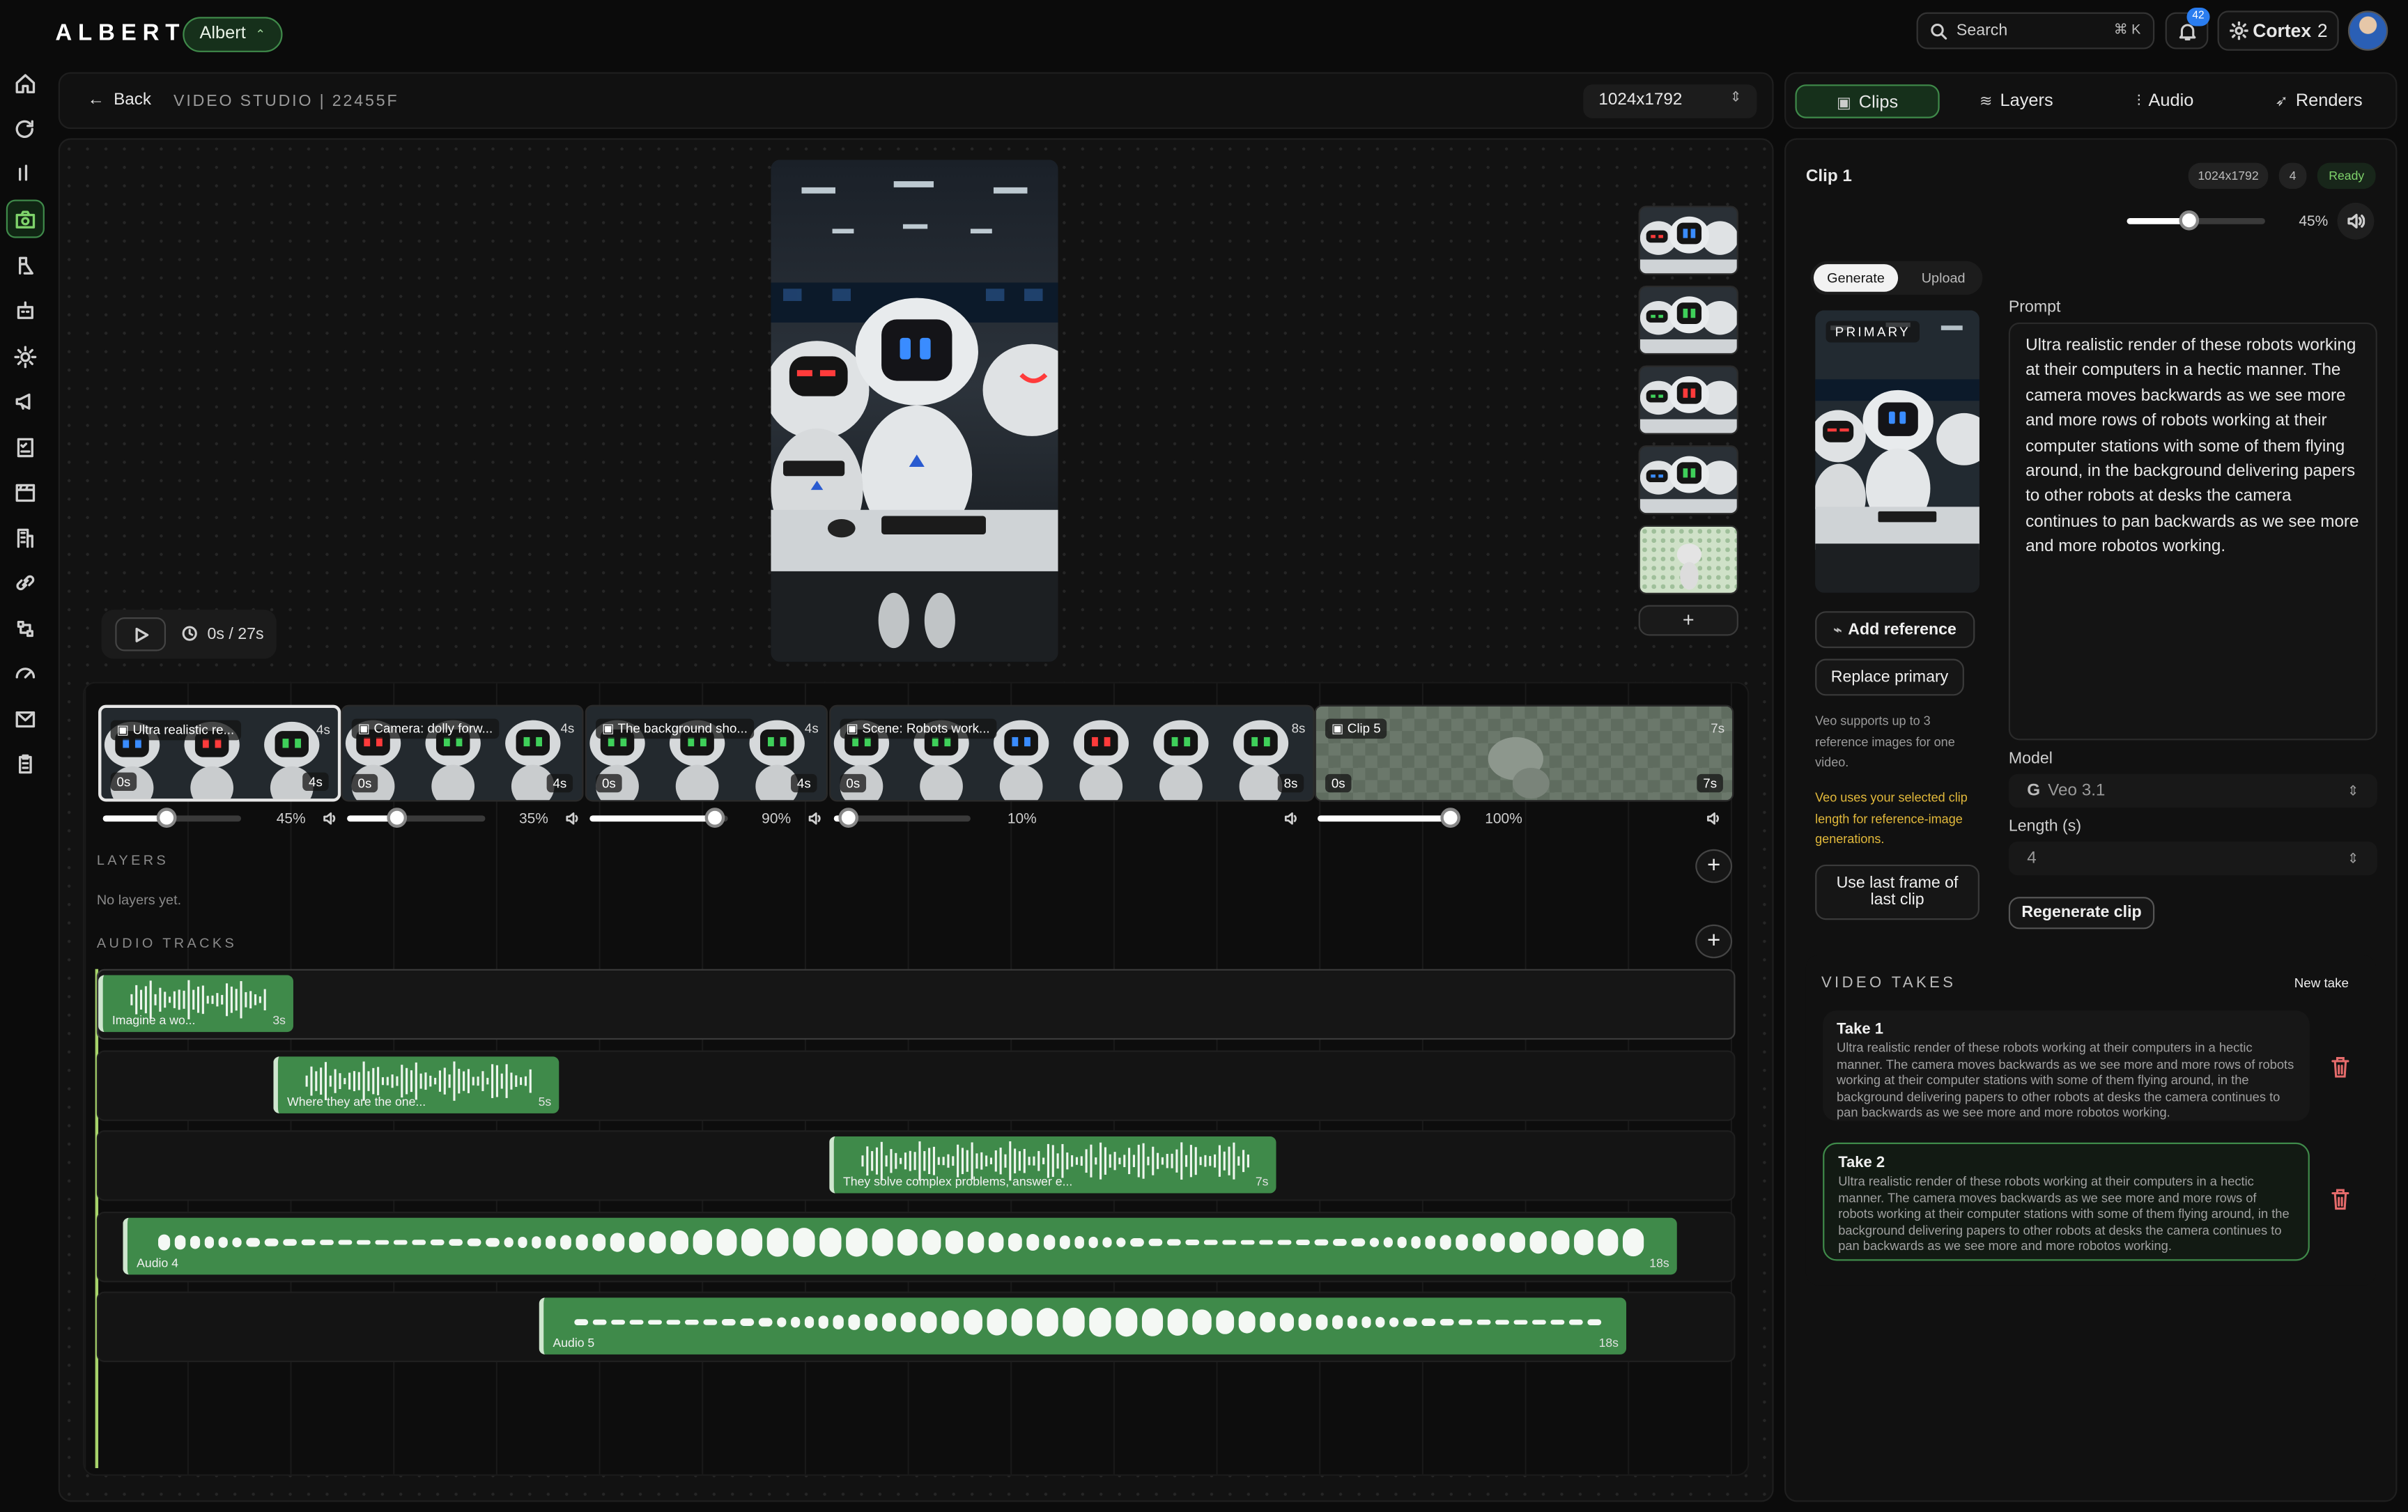 This screenshot has height=1512, width=2408. Describe the element at coordinates (2165, 101) in the screenshot. I see `tab-audio: ⫶ Audio` at that location.